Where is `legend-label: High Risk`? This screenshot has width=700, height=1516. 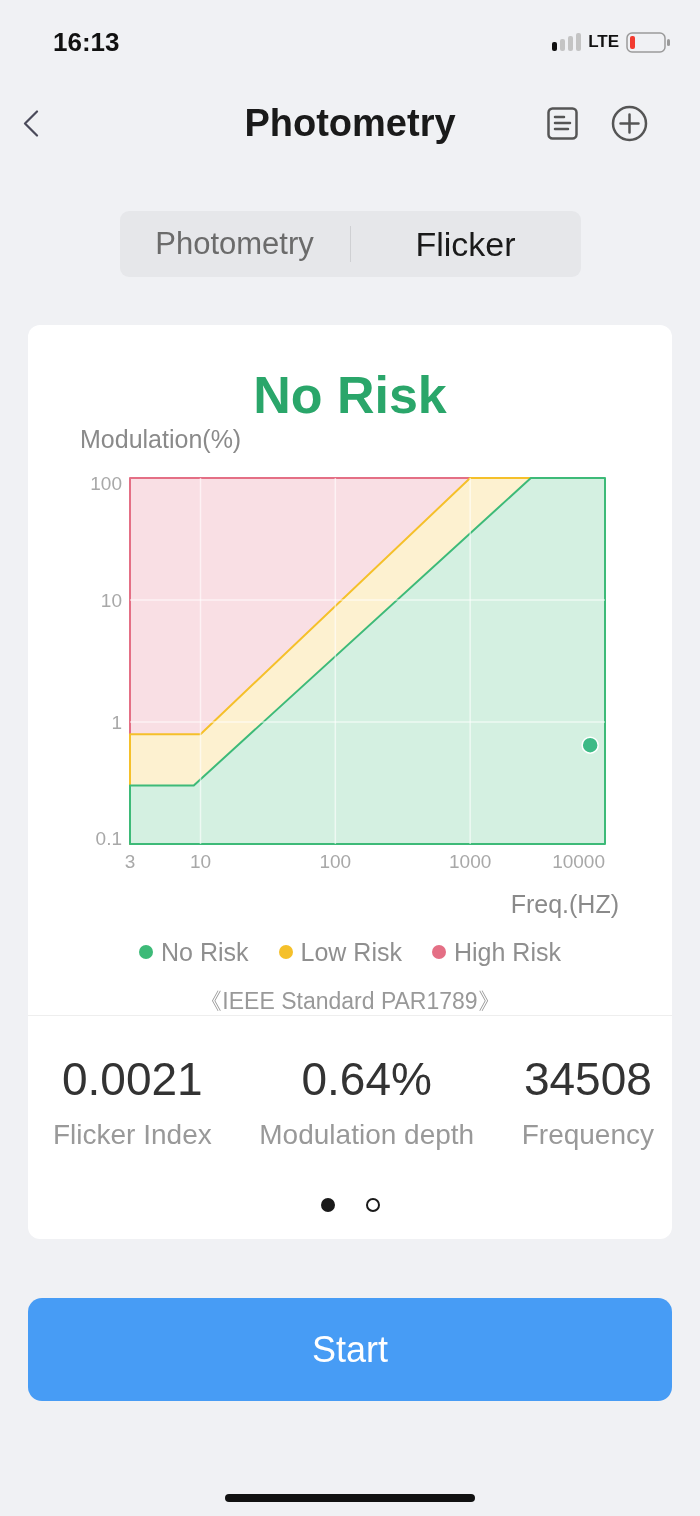 legend-label: High Risk is located at coordinates (507, 952).